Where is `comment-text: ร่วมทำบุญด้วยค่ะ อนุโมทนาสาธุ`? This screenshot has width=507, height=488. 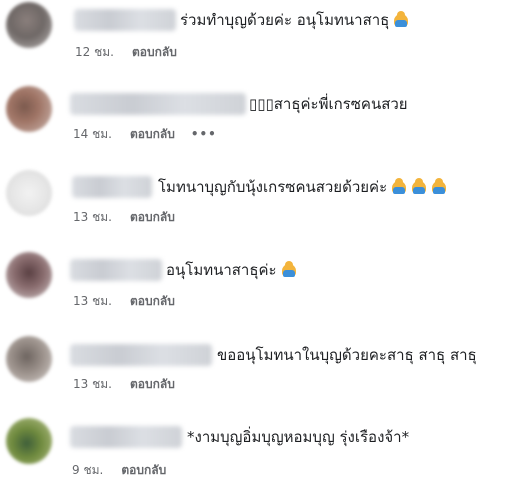
comment-text: ร่วมทำบุญด้วยค่ะ อนุโมทนาสาธุ is located at coordinates (294, 20).